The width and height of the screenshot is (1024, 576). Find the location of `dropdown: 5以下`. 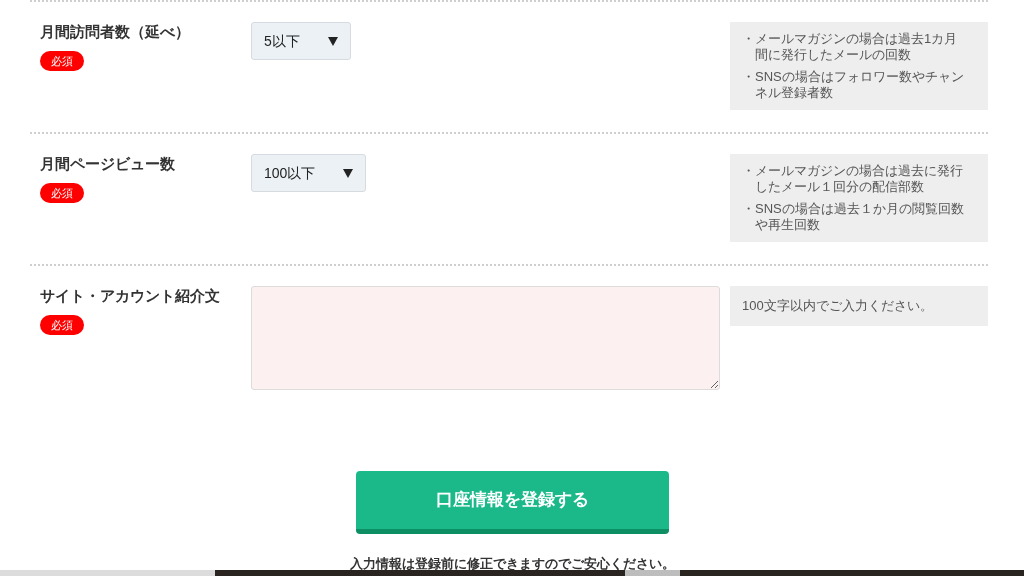

dropdown: 5以下 is located at coordinates (301, 41).